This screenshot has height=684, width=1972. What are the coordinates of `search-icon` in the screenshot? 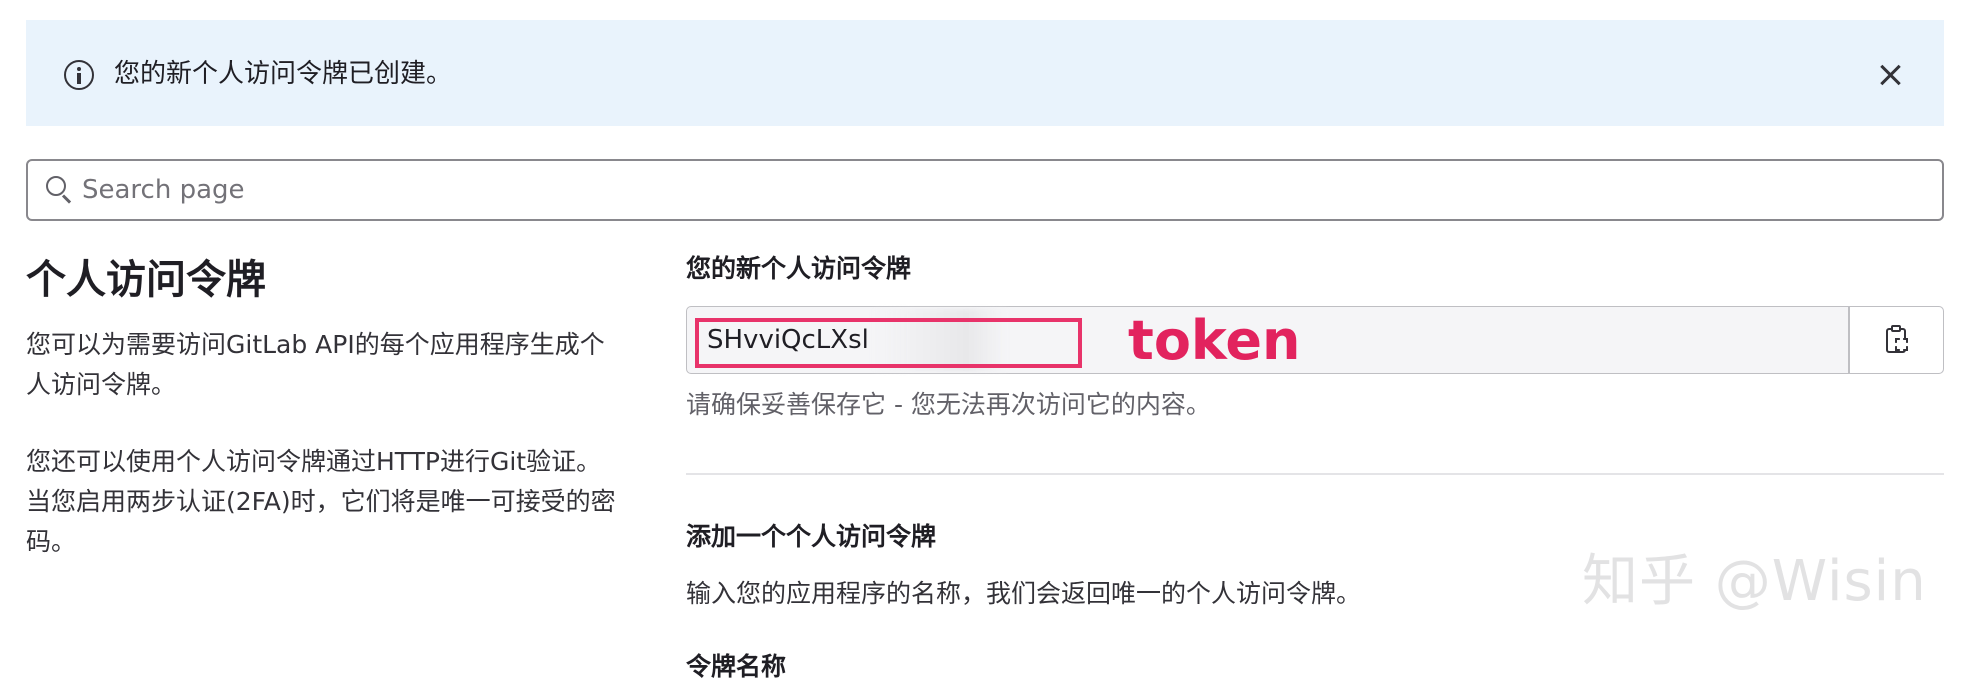 It's located at (60, 190).